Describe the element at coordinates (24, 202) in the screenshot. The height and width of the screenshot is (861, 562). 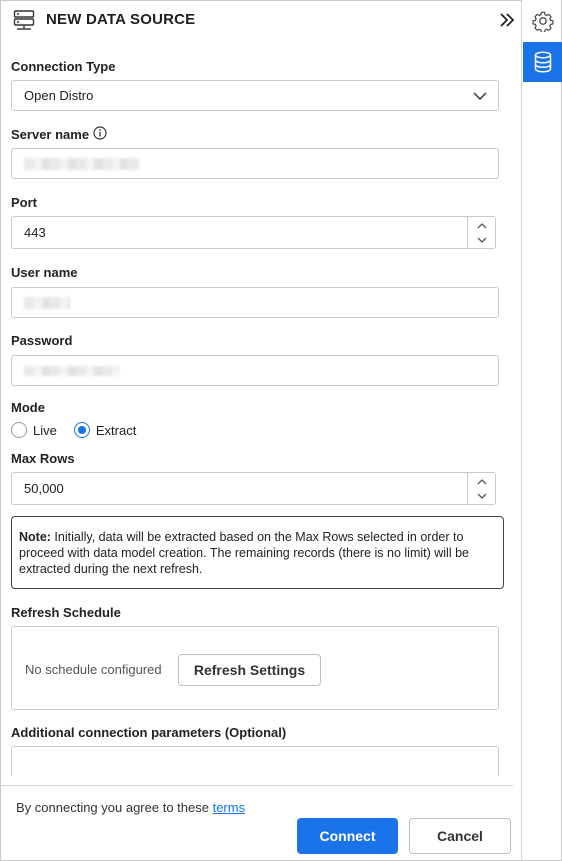
I see `port-label: Port` at that location.